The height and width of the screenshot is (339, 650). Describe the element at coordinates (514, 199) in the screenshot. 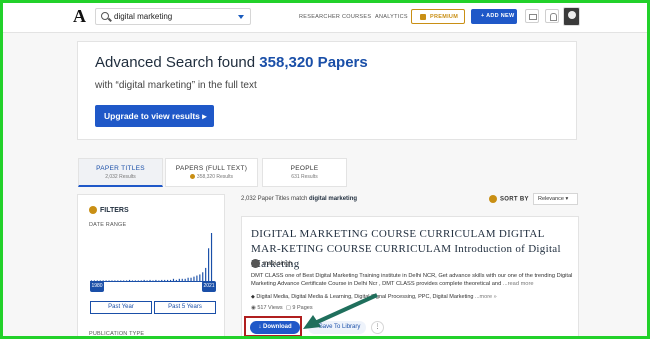

I see `sort-label-text: SORT BY` at that location.